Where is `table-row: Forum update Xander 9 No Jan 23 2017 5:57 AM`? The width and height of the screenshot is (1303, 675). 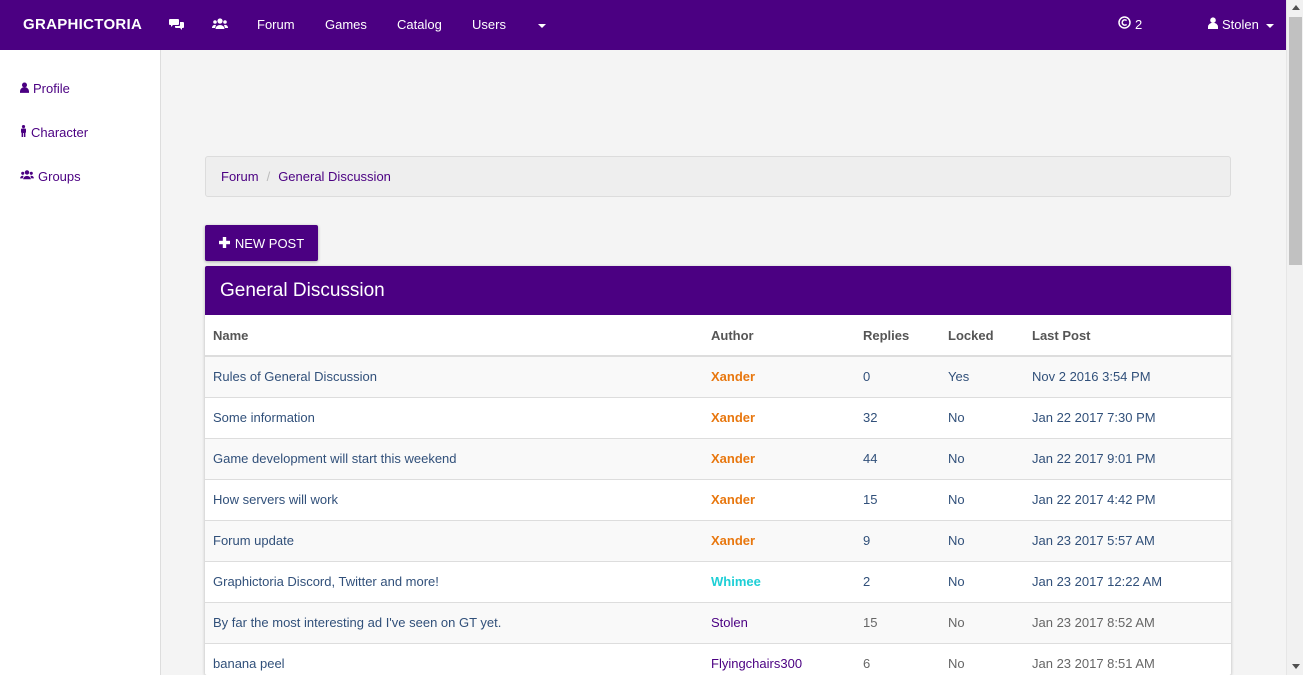 table-row: Forum update Xander 9 No Jan 23 2017 5:57 AM is located at coordinates (718, 540).